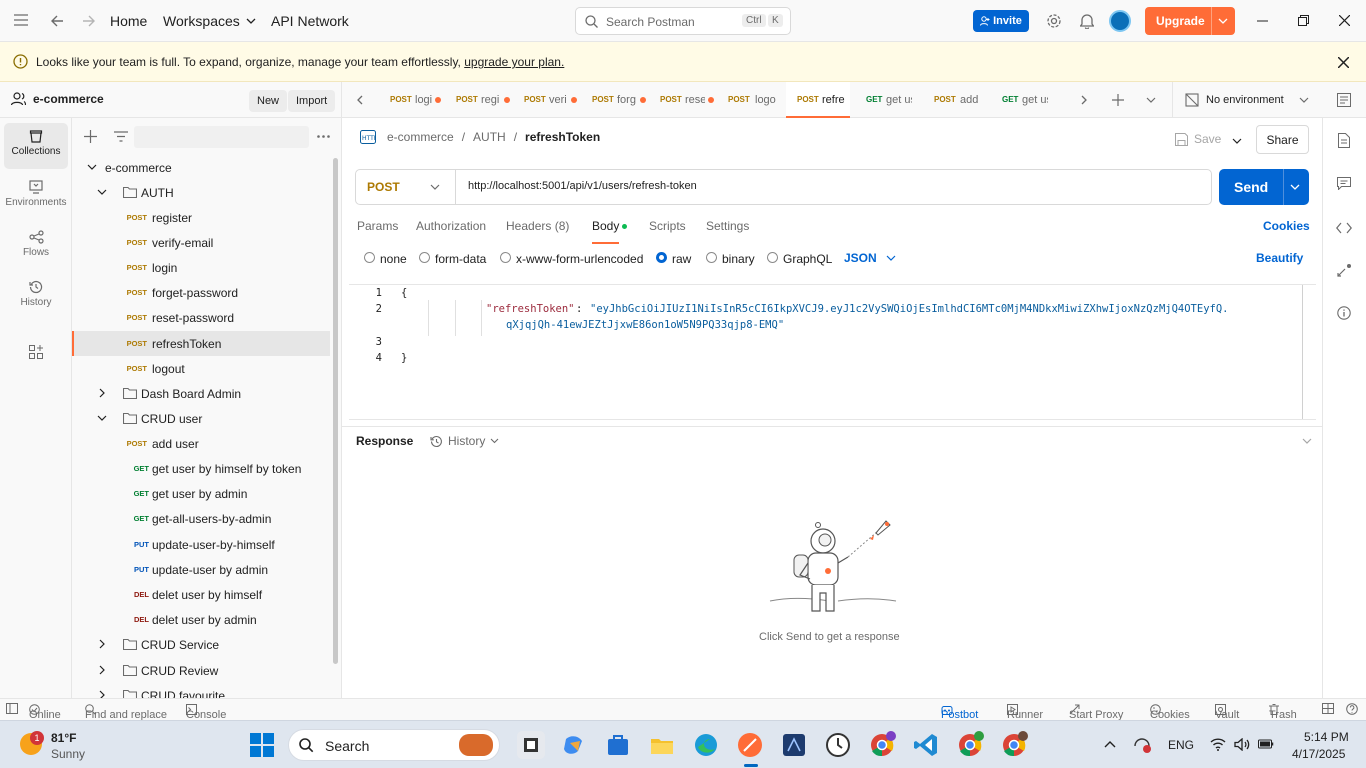  What do you see at coordinates (451, 226) in the screenshot?
I see `tab-authorization: Authorization` at bounding box center [451, 226].